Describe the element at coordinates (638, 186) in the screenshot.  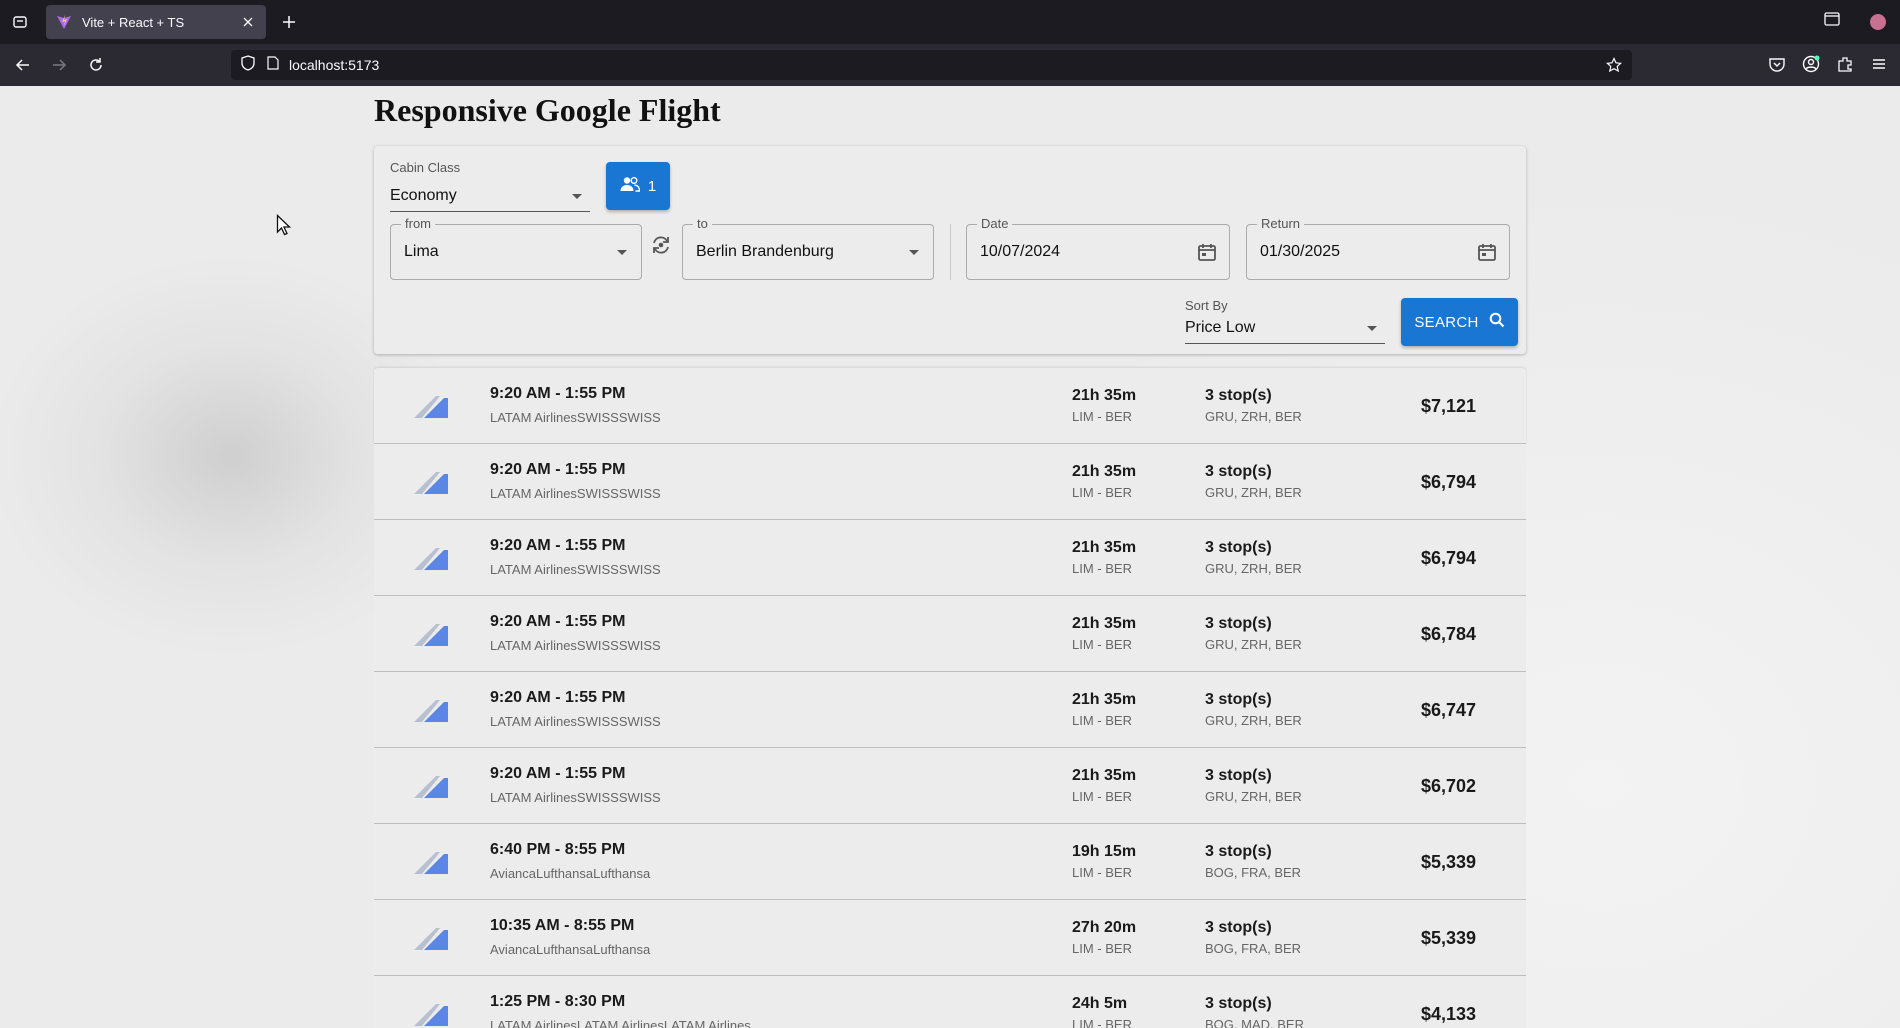
I see `passengers-button: 1` at that location.